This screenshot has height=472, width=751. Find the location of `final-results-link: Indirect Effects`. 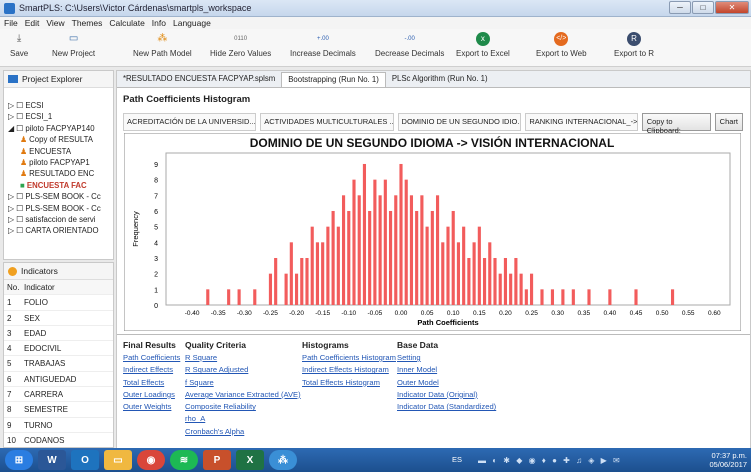

final-results-link: Indirect Effects is located at coordinates (151, 371).